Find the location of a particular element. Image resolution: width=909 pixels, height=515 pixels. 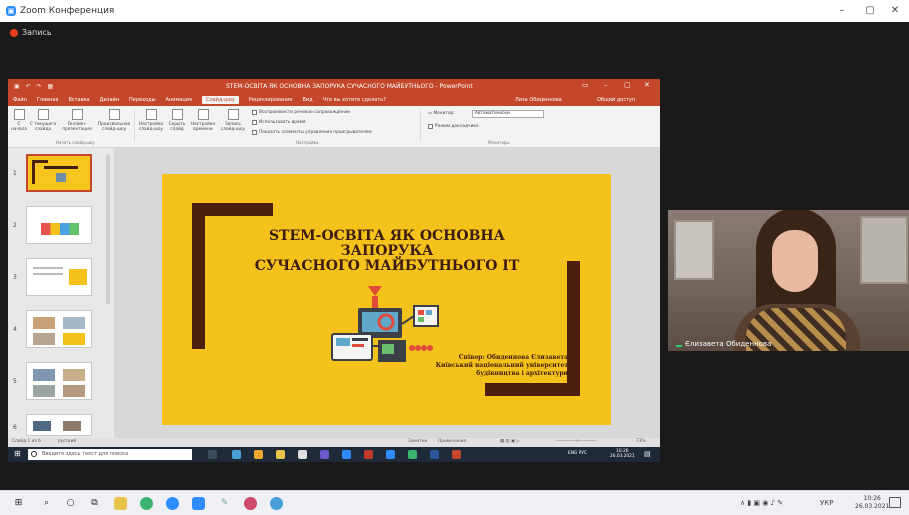

chrome2-icon is located at coordinates (412, 454).